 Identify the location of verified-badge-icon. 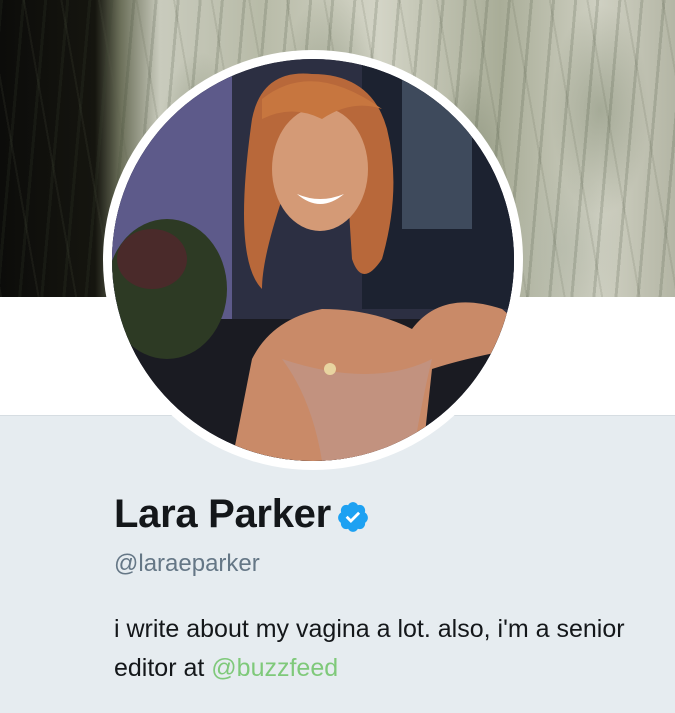
(352, 516).